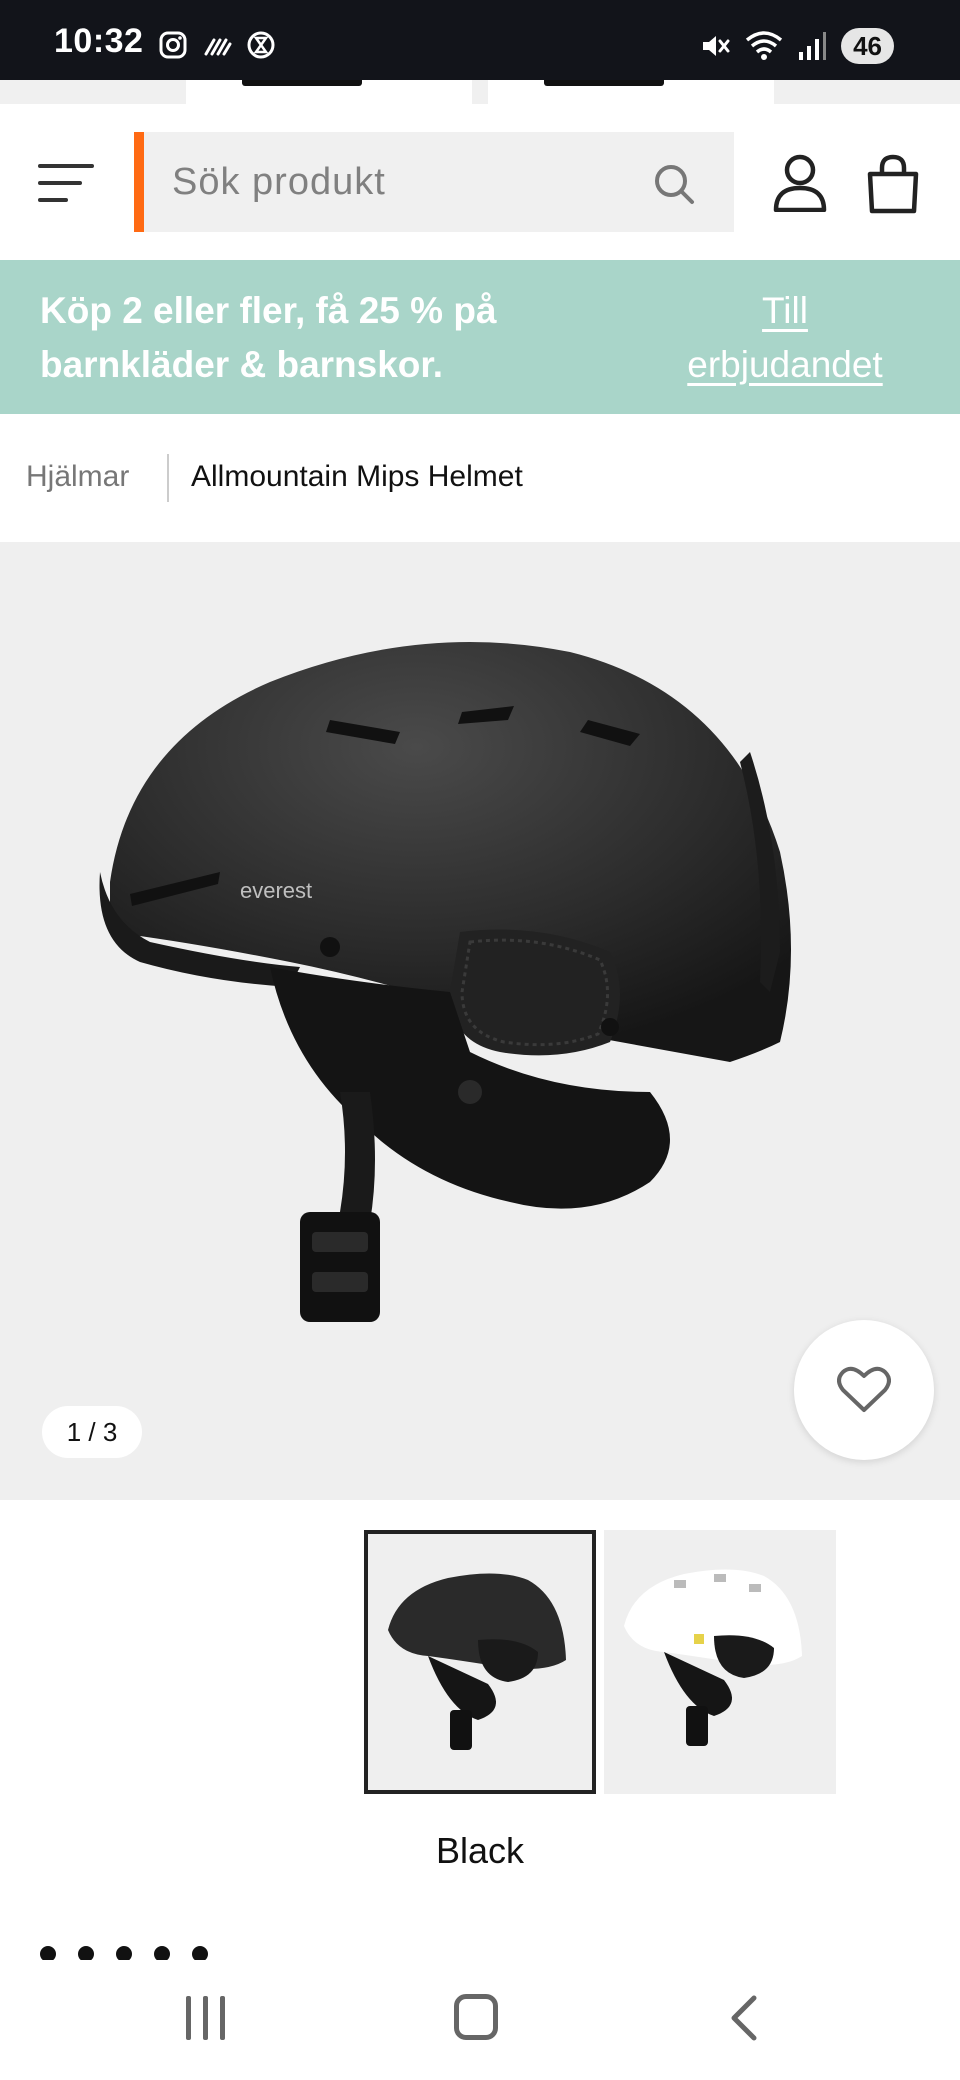 The image size is (960, 2080). What do you see at coordinates (716, 46) in the screenshot?
I see `mute-icon` at bounding box center [716, 46].